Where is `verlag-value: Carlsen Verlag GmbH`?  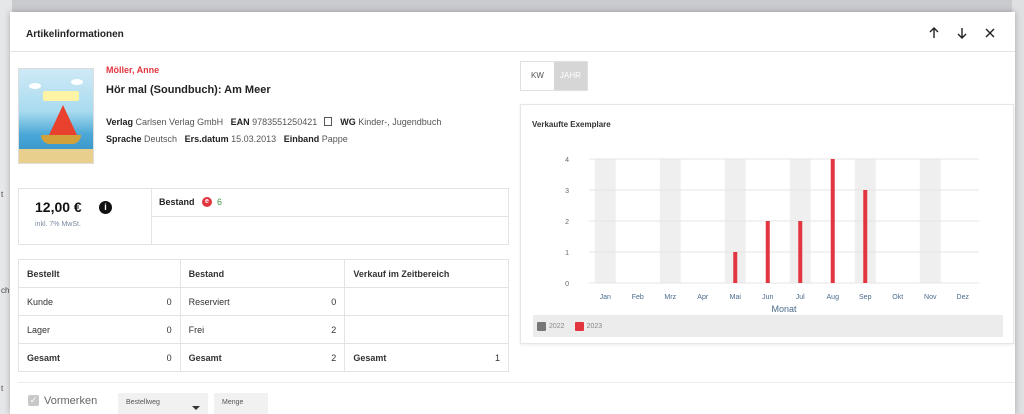
verlag-value: Carlsen Verlag GmbH is located at coordinates (179, 122).